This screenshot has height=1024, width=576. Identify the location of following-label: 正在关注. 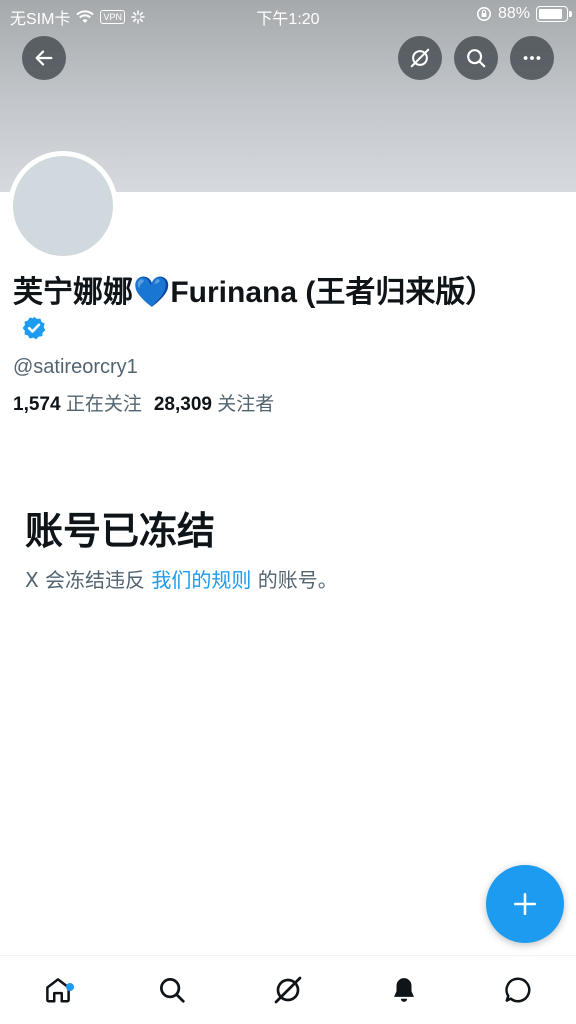
(103, 404).